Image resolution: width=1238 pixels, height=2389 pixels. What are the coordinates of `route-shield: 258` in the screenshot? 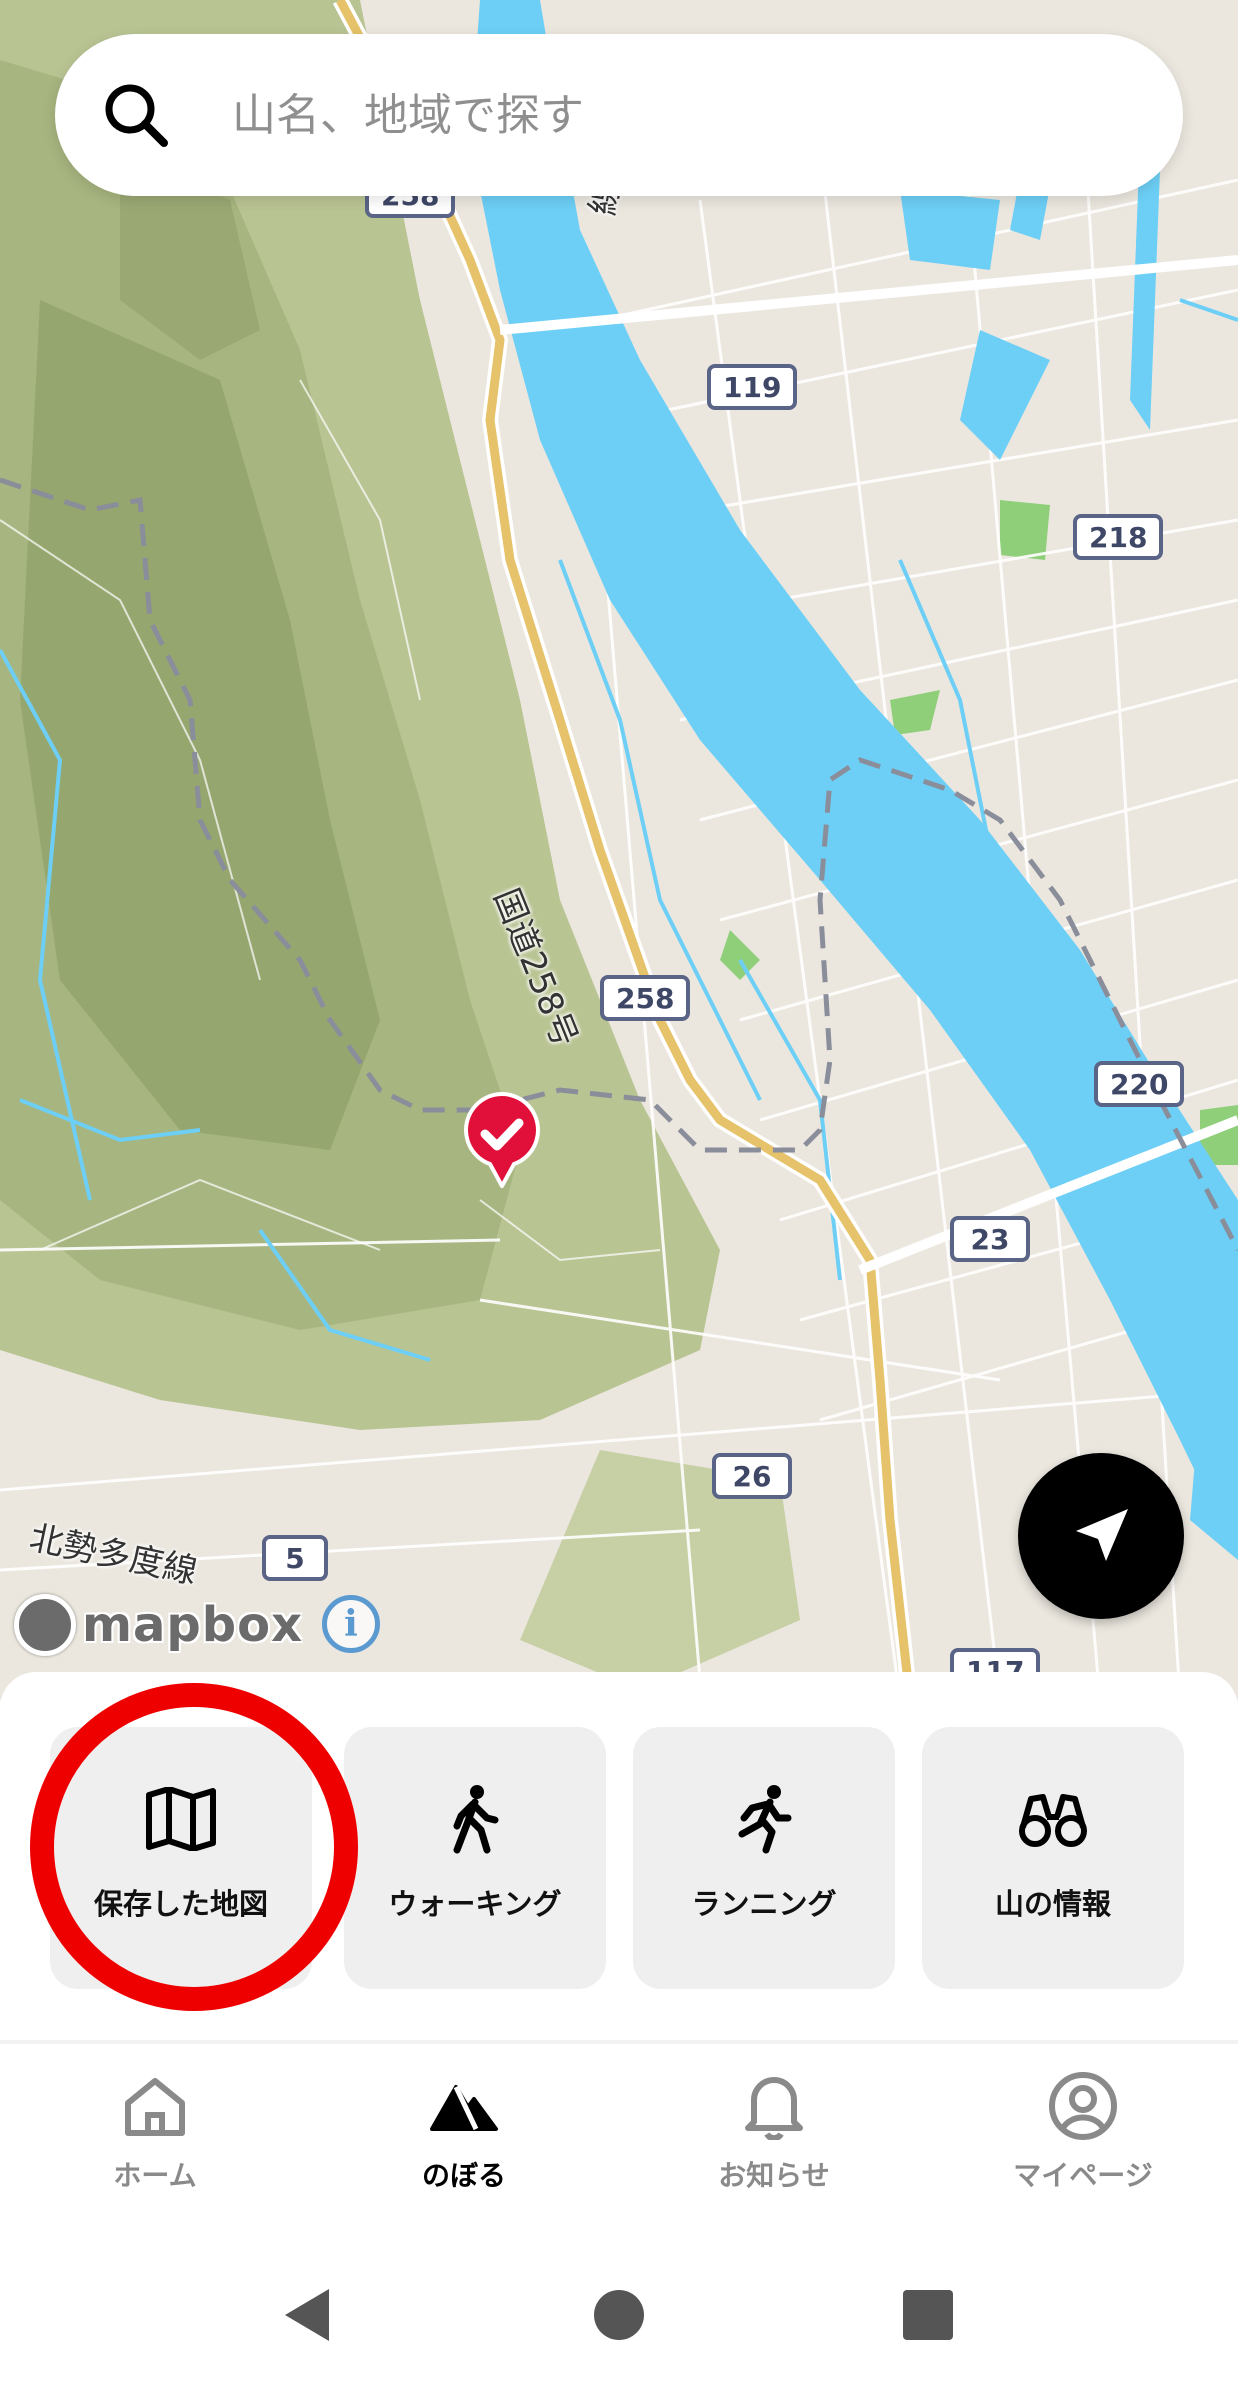 It's located at (645, 998).